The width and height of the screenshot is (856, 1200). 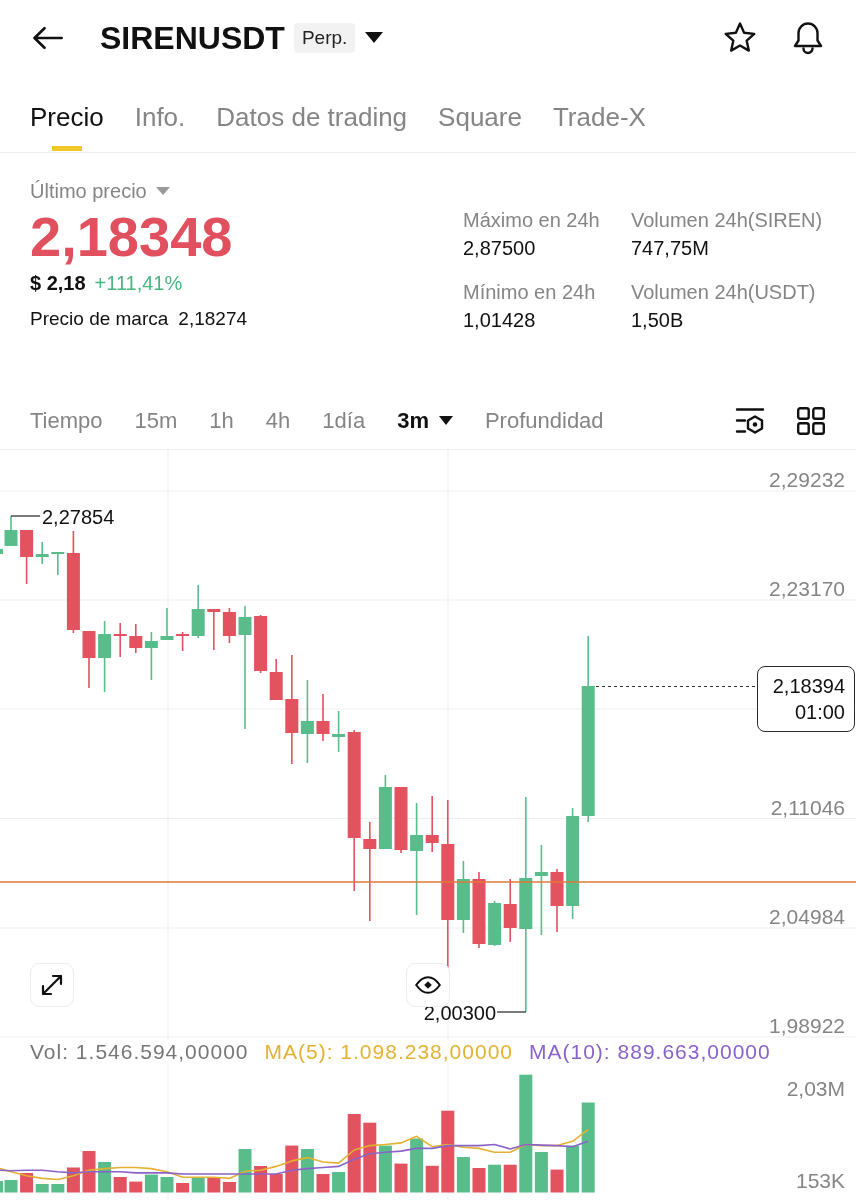 I want to click on interval-tab: 15m, so click(x=156, y=420).